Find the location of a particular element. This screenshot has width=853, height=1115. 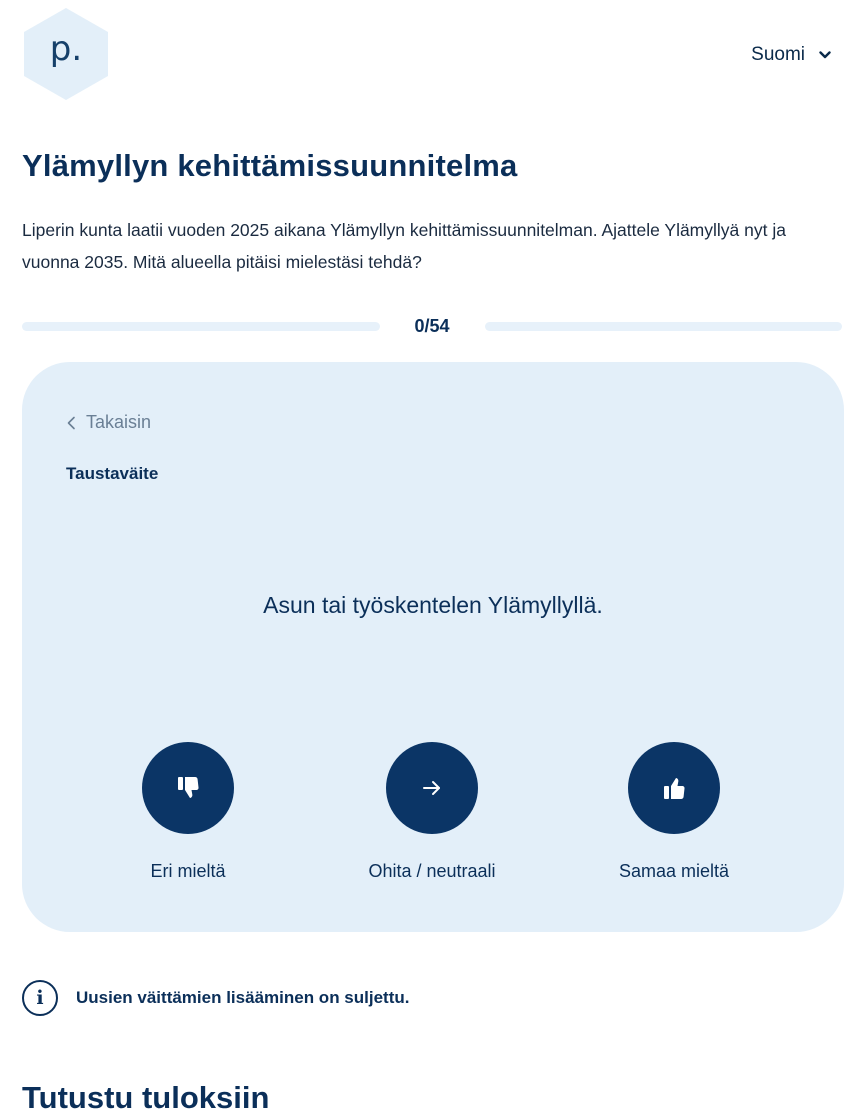

language-selector: Suomi is located at coordinates (791, 55).